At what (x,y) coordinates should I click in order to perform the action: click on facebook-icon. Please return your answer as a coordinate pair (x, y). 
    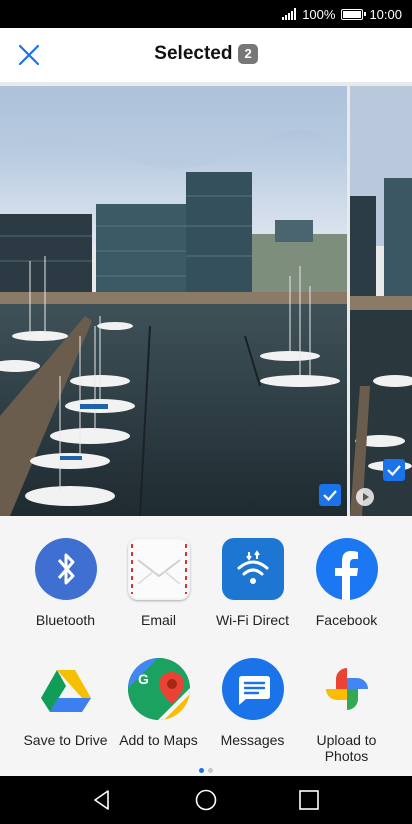
    Looking at the image, I should click on (346, 569).